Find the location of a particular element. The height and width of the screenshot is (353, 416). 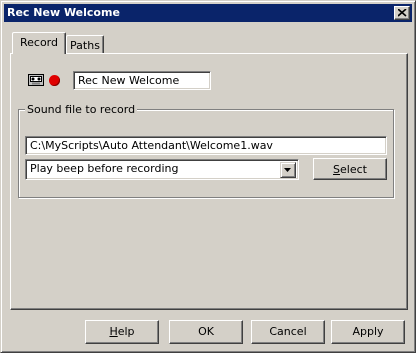

dropdown-button is located at coordinates (288, 170).